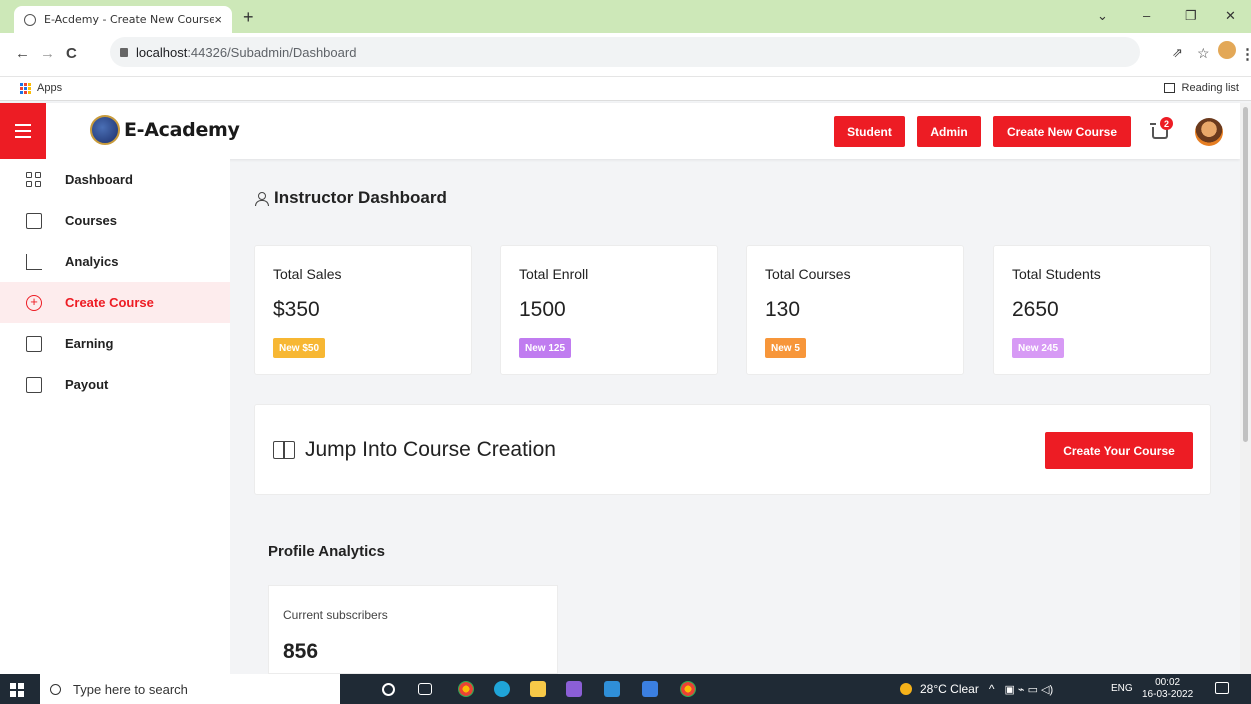  Describe the element at coordinates (41, 88) in the screenshot. I see `apps-shortcut: Apps` at that location.